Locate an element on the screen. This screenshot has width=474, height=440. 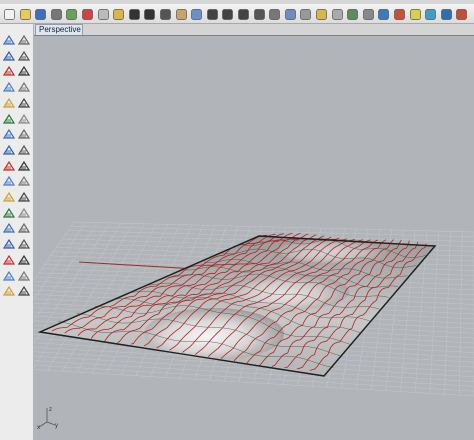
object-snap-icon is located at coordinates (352, 13).